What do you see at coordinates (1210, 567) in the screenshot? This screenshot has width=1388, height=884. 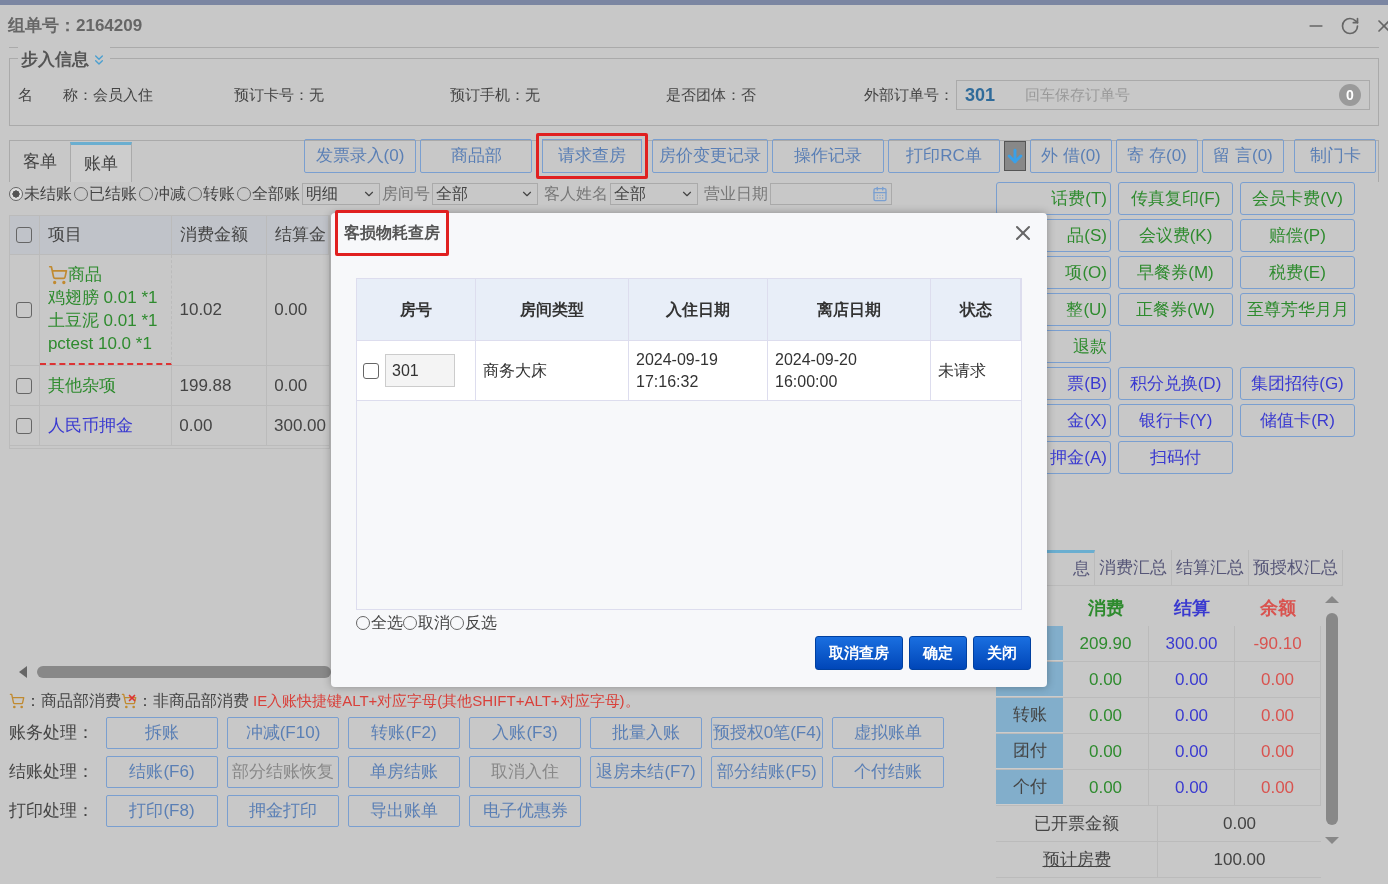 I see `summary-tab: 结算汇总` at bounding box center [1210, 567].